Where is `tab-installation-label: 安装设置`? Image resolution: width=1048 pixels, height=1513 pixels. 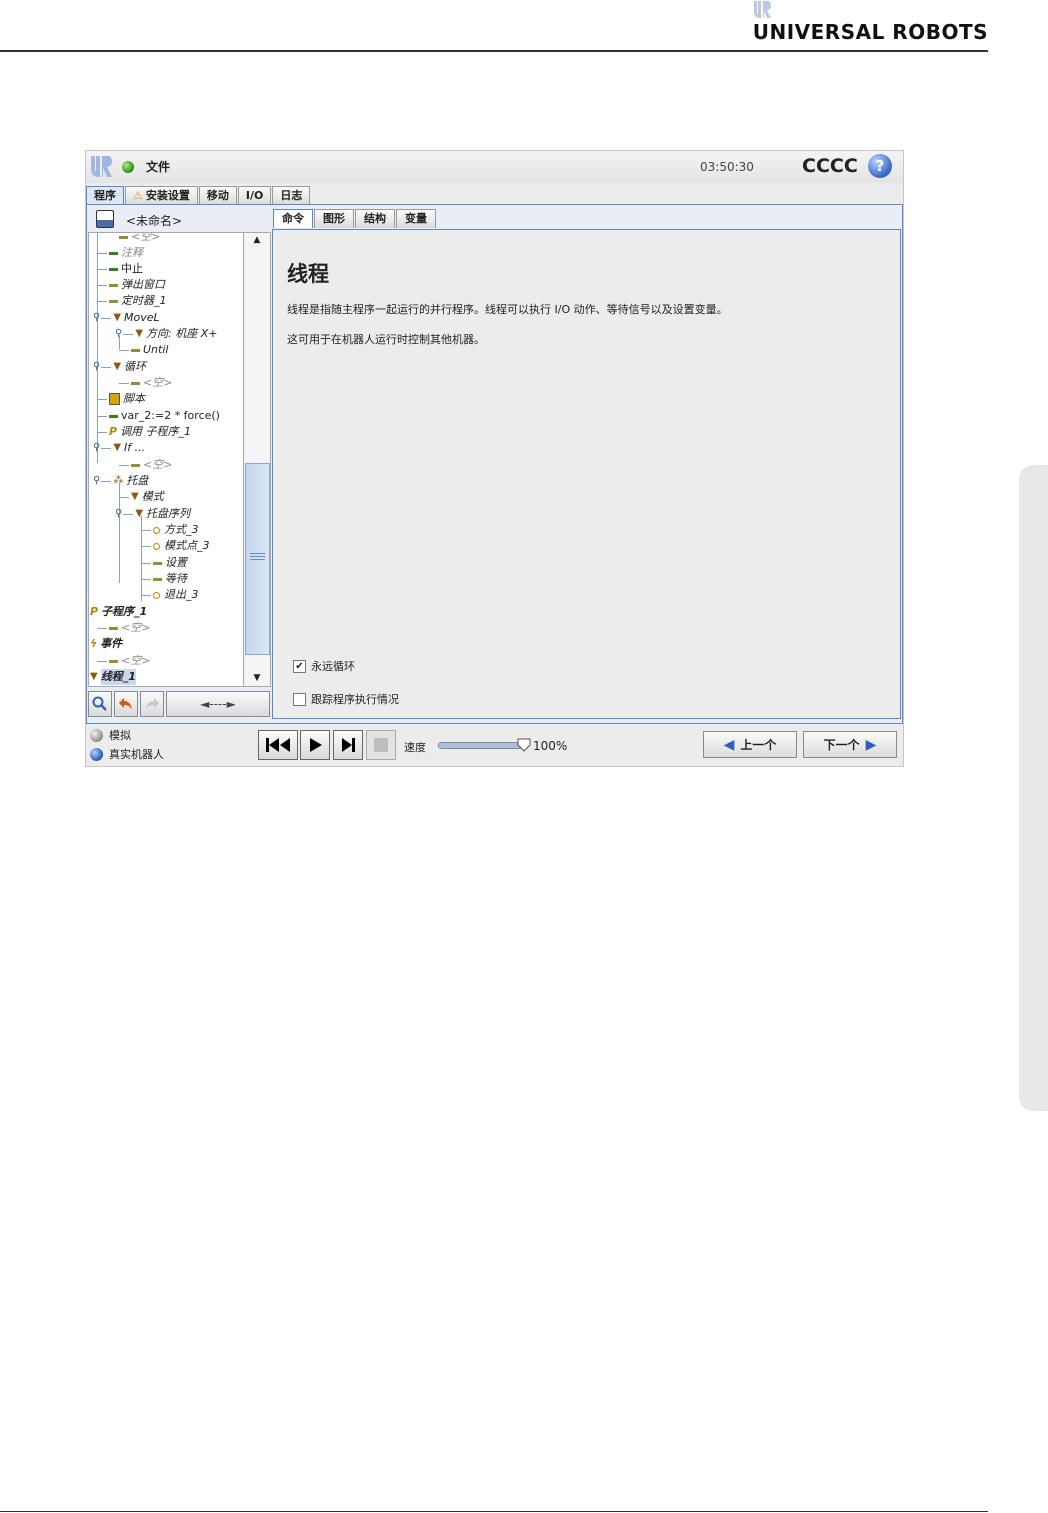 tab-installation-label: 安装设置 is located at coordinates (167, 195).